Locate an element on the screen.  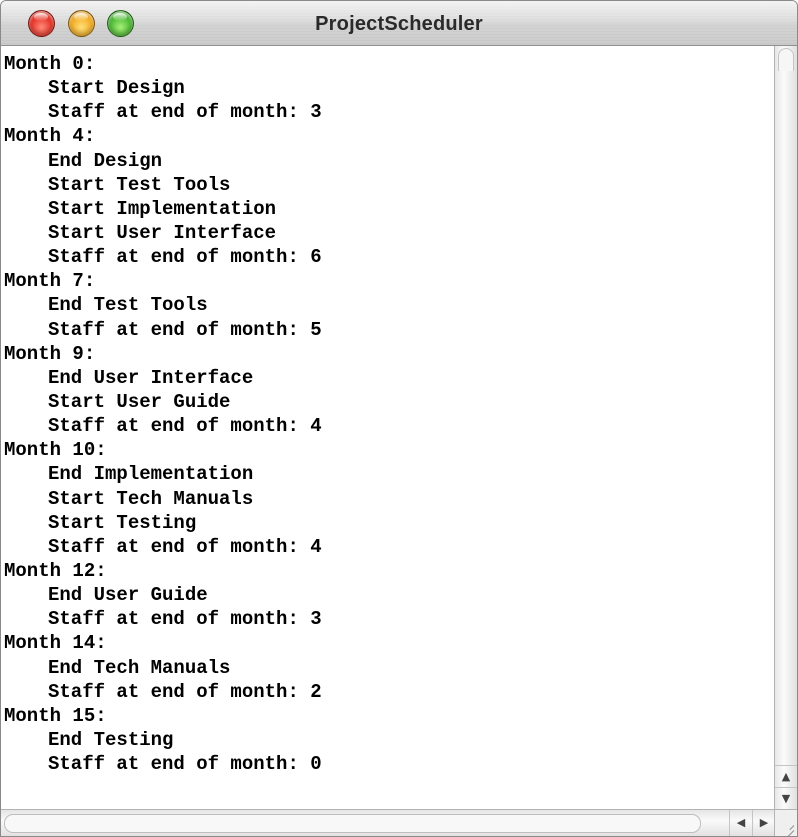
output-detail-line: Start Tech Manuals is located at coordinates (151, 498).